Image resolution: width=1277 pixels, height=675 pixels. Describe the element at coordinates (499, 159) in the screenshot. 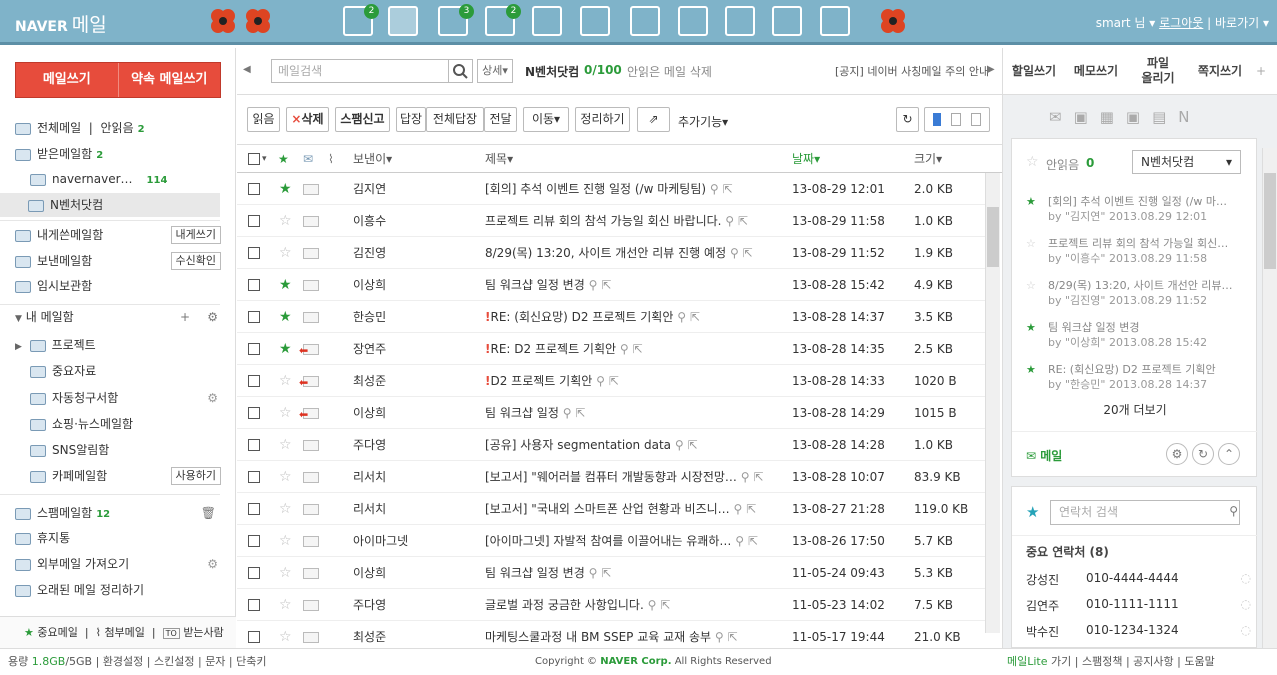

I see `subject-column: 제목▾` at that location.